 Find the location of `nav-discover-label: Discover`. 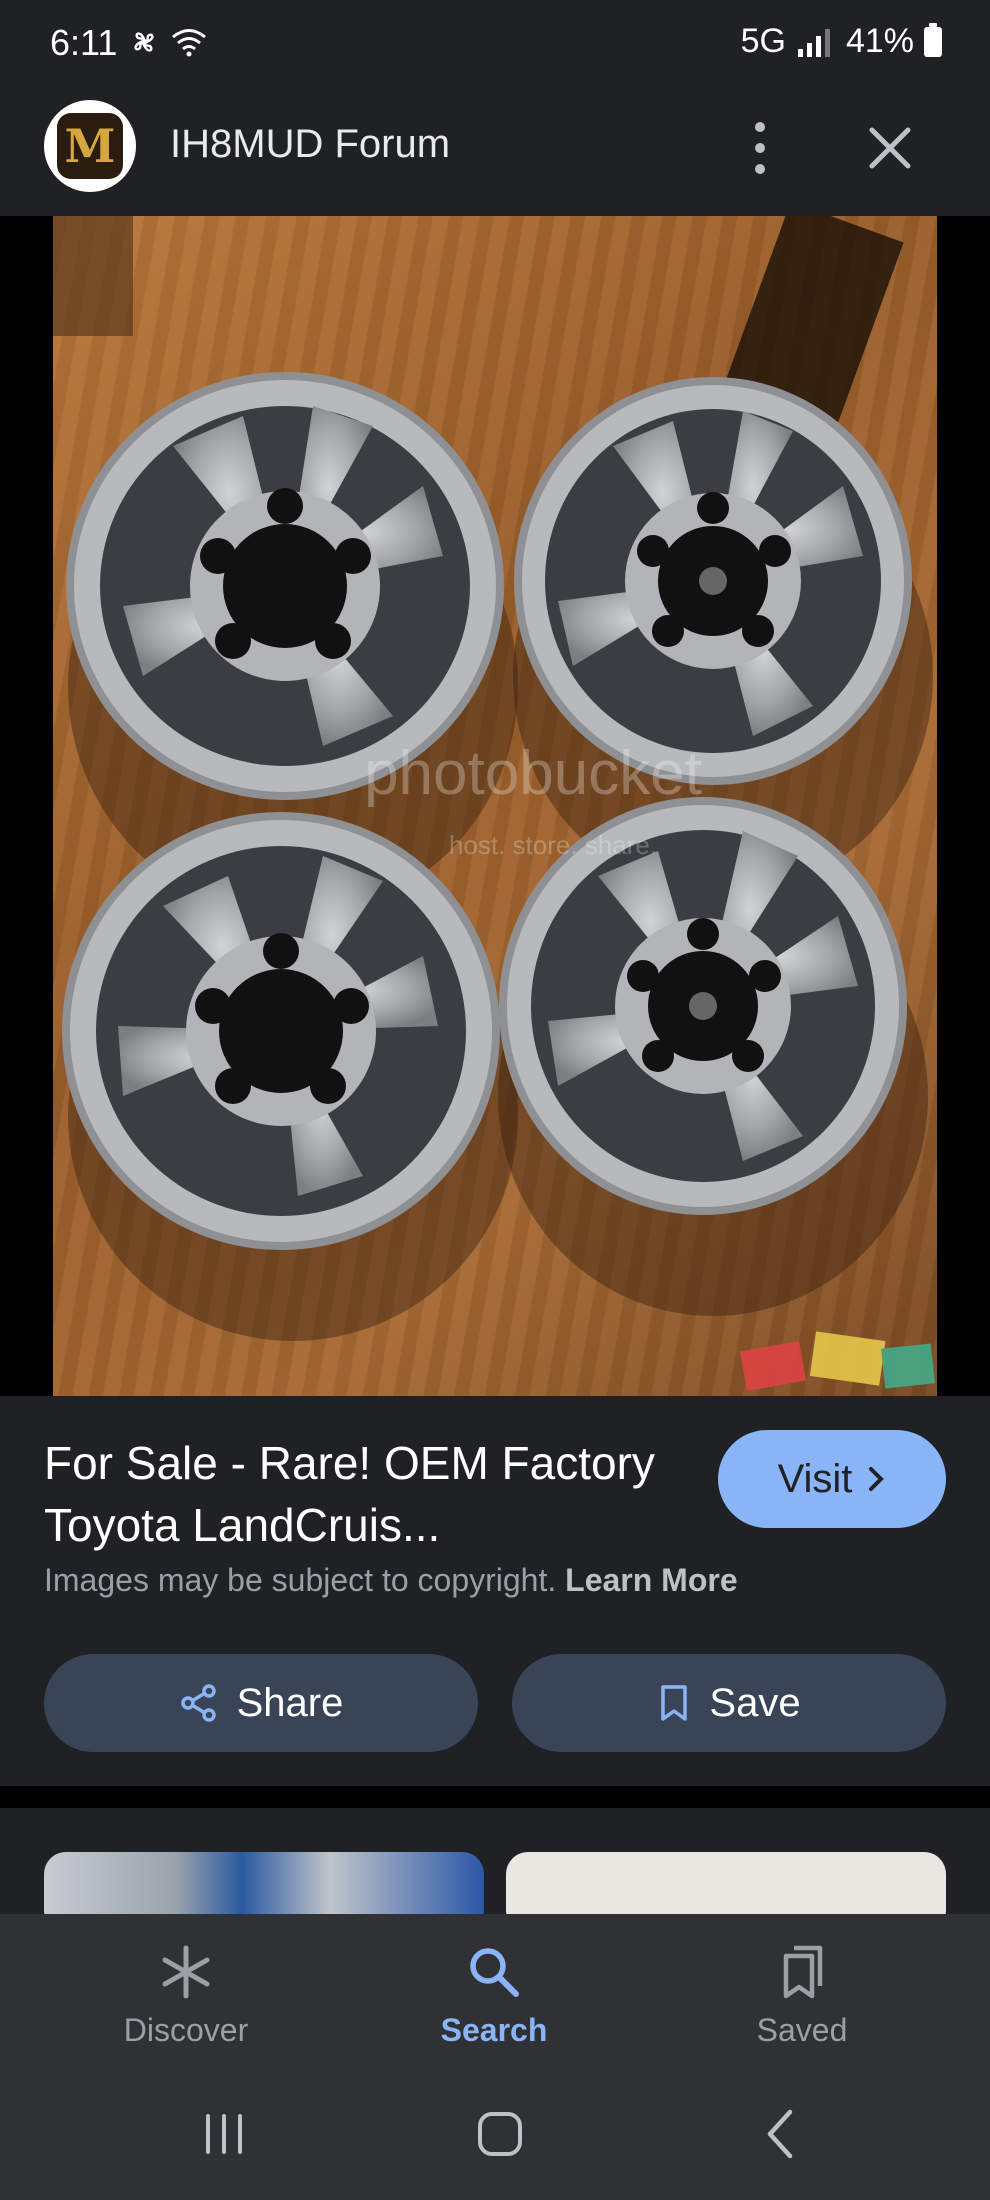

nav-discover-label: Discover is located at coordinates (186, 2030).